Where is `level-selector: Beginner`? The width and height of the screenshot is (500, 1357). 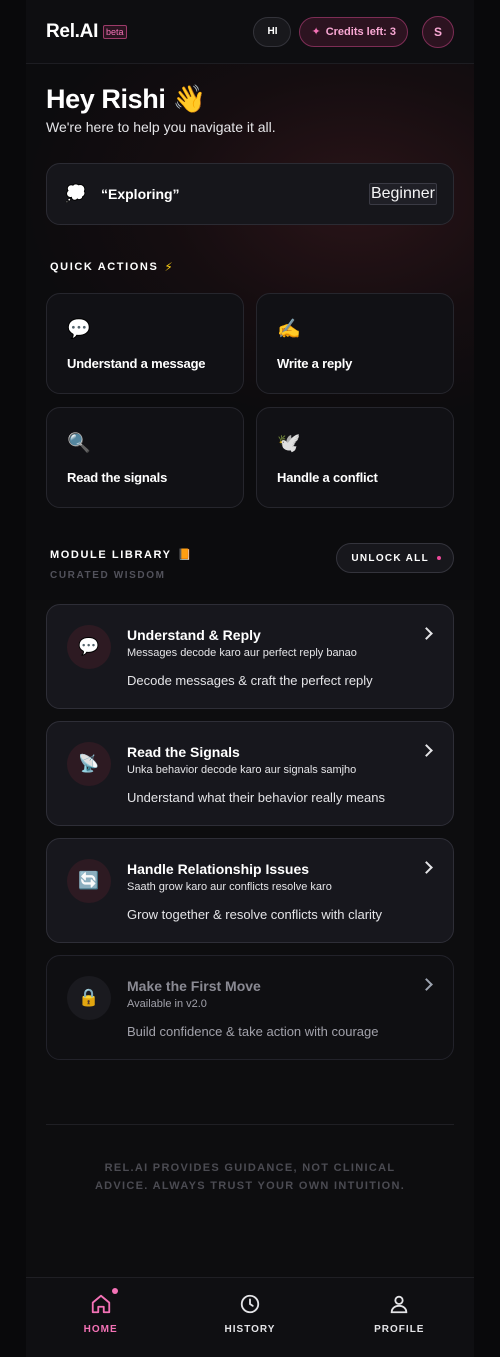 level-selector: Beginner is located at coordinates (402, 194).